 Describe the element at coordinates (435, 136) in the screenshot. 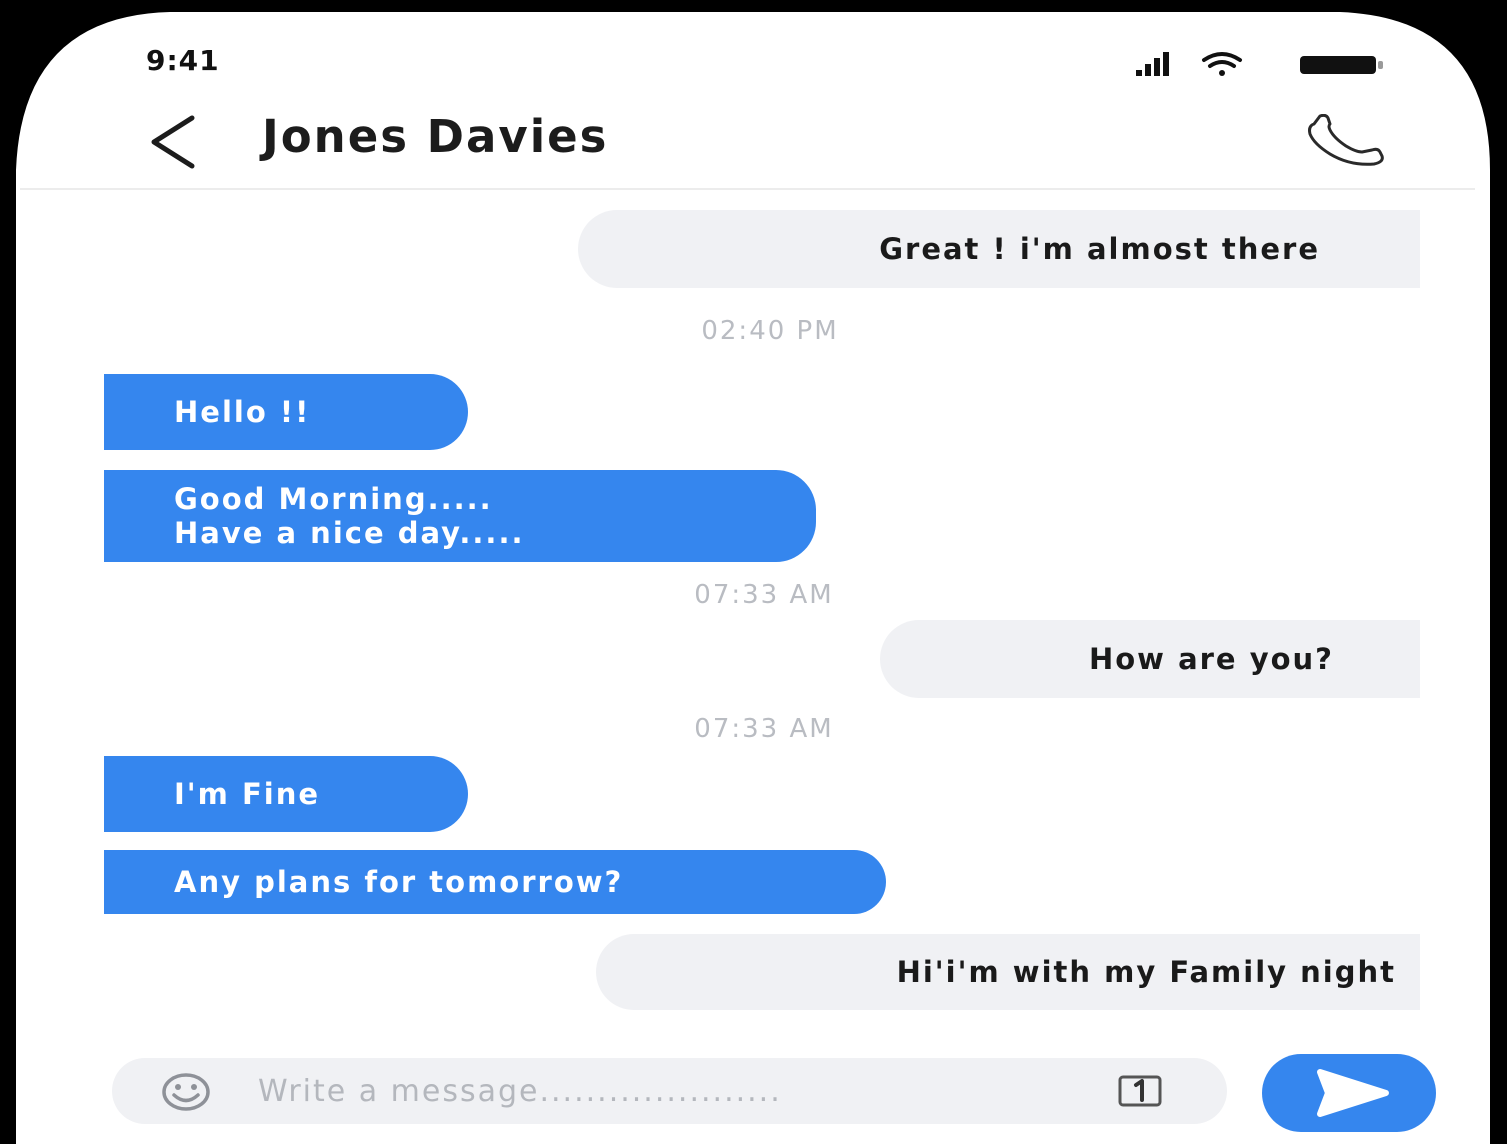

I see `contact-name: Jones Davies` at that location.